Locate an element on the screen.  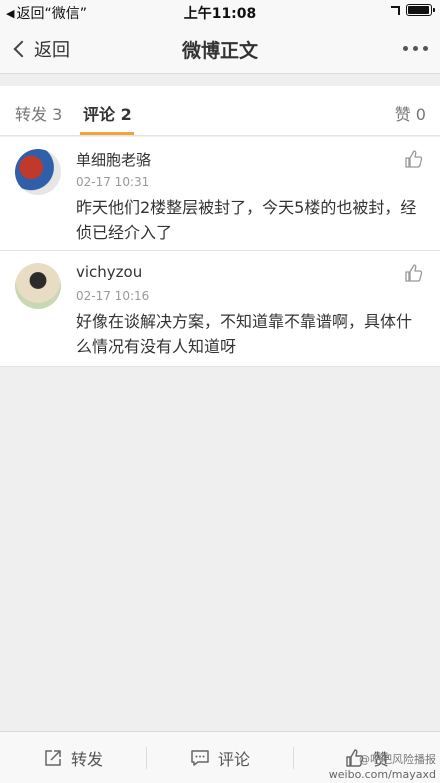
comment-label: 评论 is located at coordinates (233, 759).